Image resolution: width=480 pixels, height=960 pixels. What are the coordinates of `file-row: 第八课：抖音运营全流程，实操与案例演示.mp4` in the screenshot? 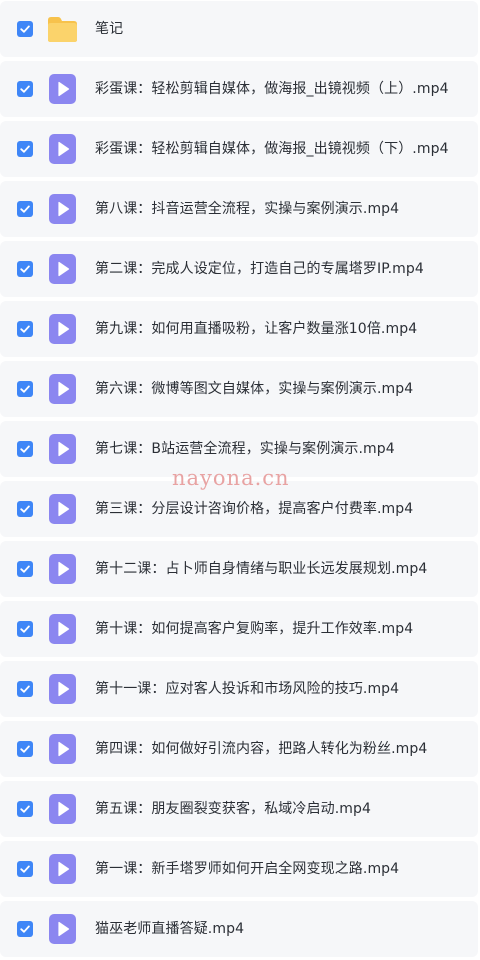 It's located at (239, 209).